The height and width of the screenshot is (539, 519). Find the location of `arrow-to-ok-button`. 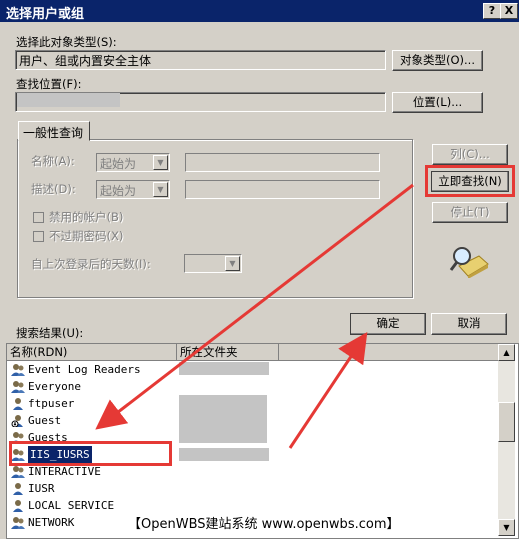

arrow-to-ok-button is located at coordinates (328, 390).